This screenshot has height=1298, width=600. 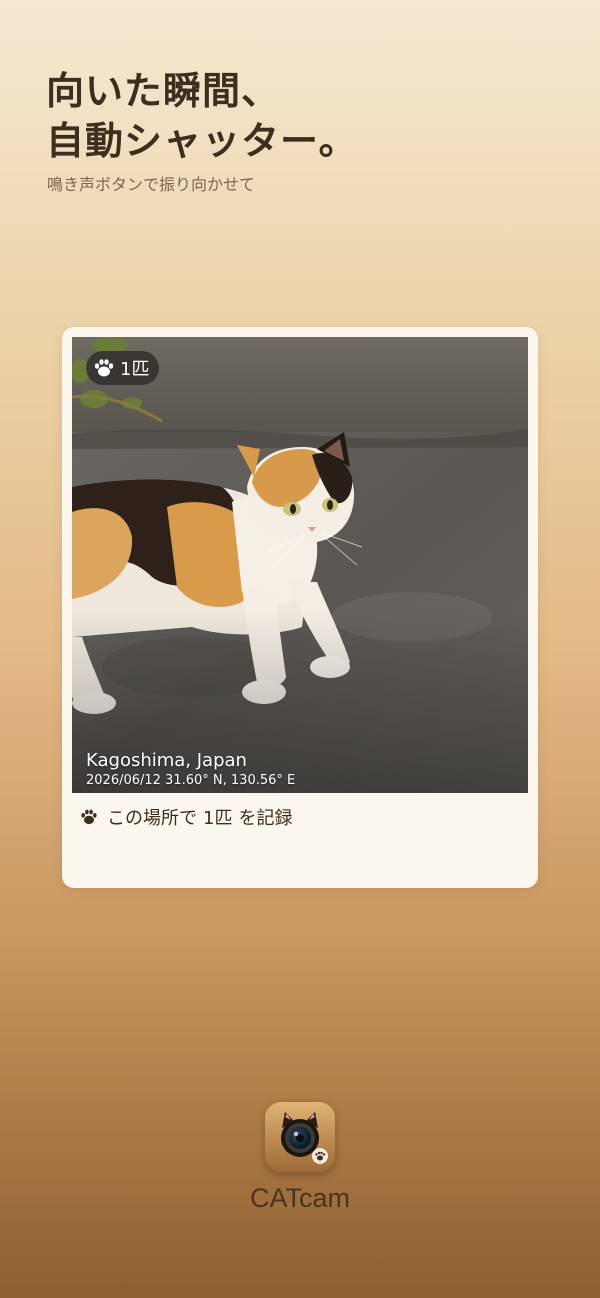 What do you see at coordinates (191, 780) in the screenshot?
I see `date-coordinates-label: 2026/06/12 31.60° N, 130.56° E` at bounding box center [191, 780].